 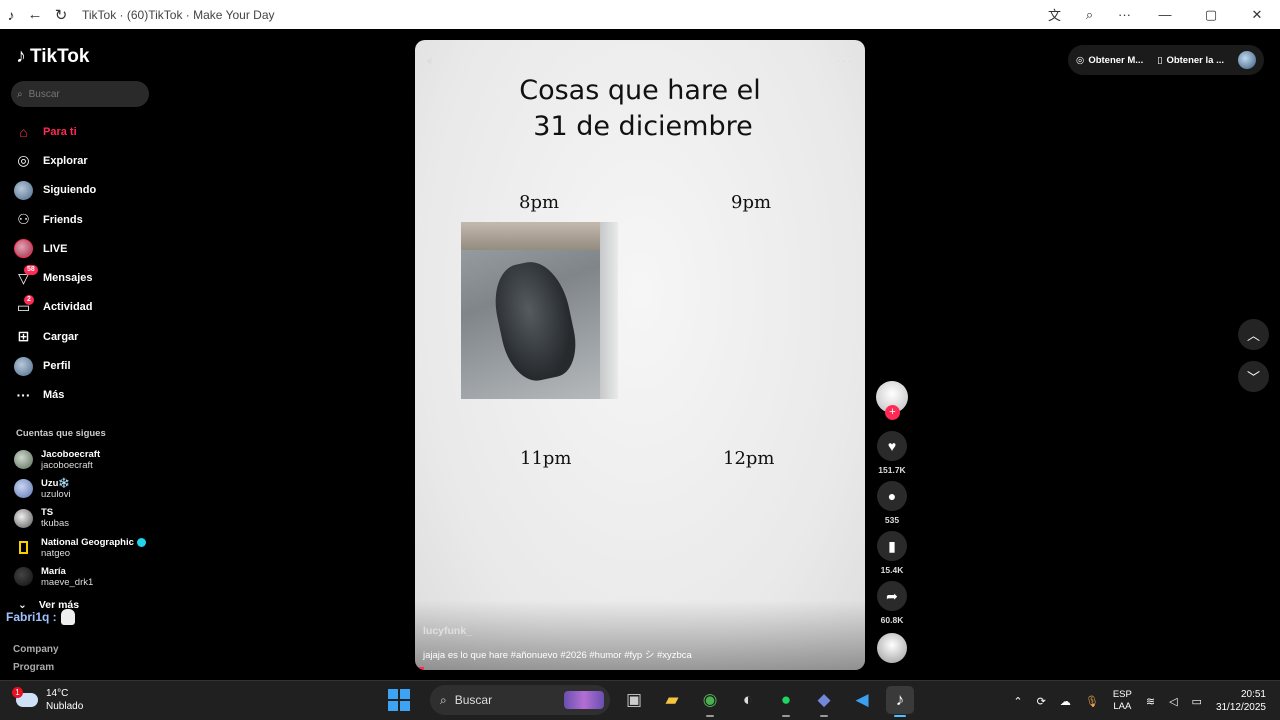 I want to click on hour-label: 11pm, so click(x=546, y=458).